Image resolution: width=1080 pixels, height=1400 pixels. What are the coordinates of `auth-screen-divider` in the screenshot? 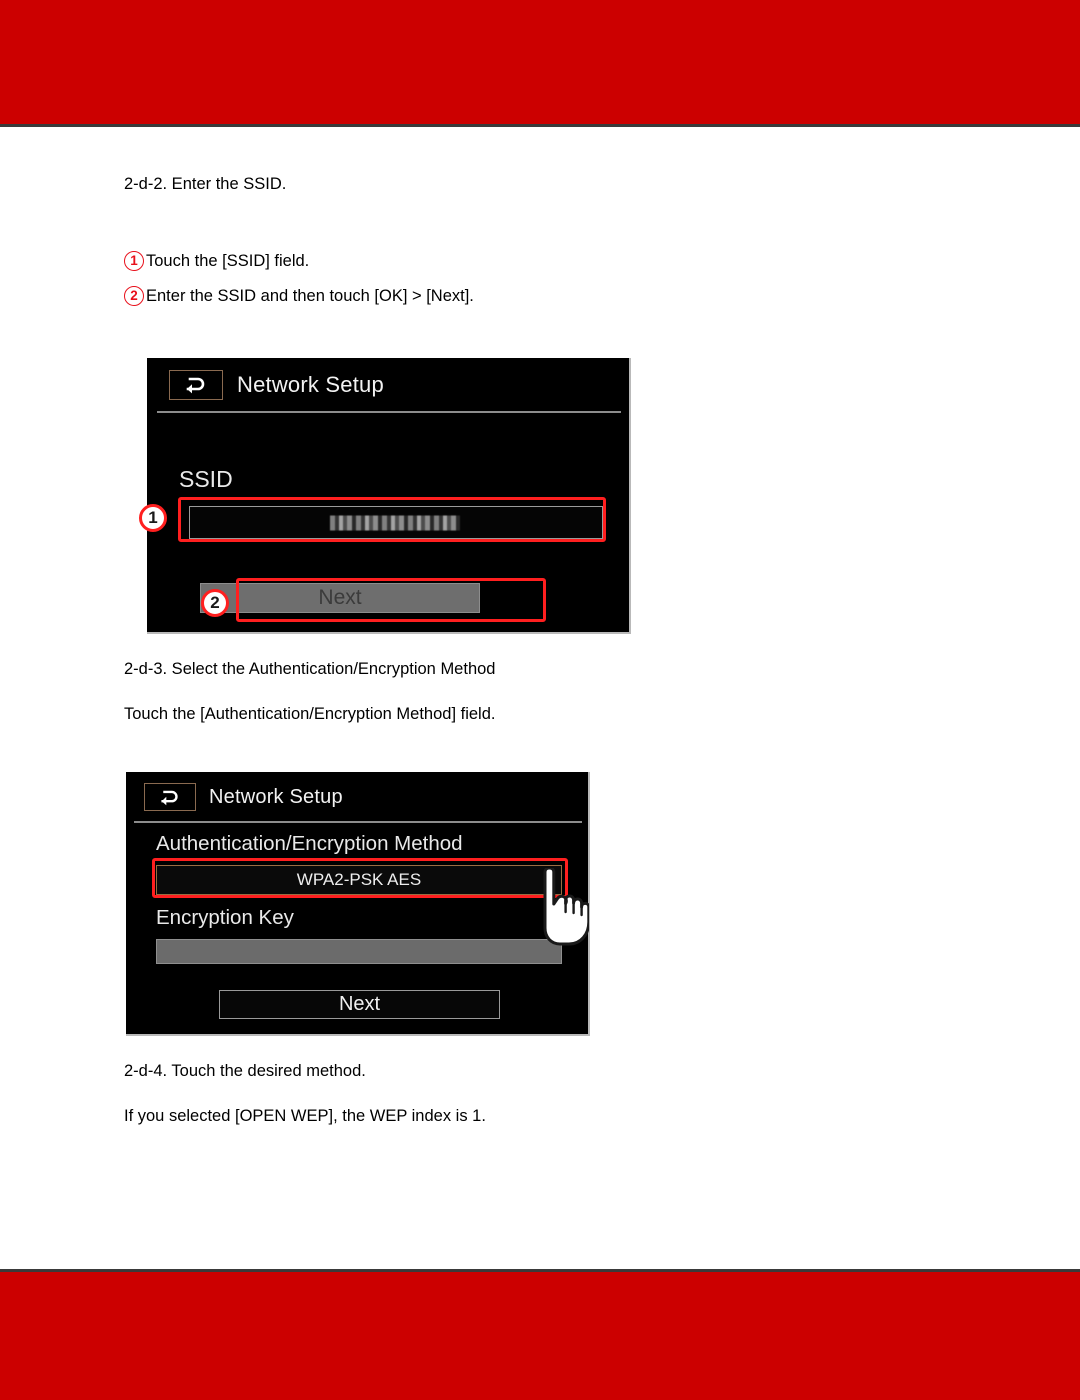 It's located at (358, 822).